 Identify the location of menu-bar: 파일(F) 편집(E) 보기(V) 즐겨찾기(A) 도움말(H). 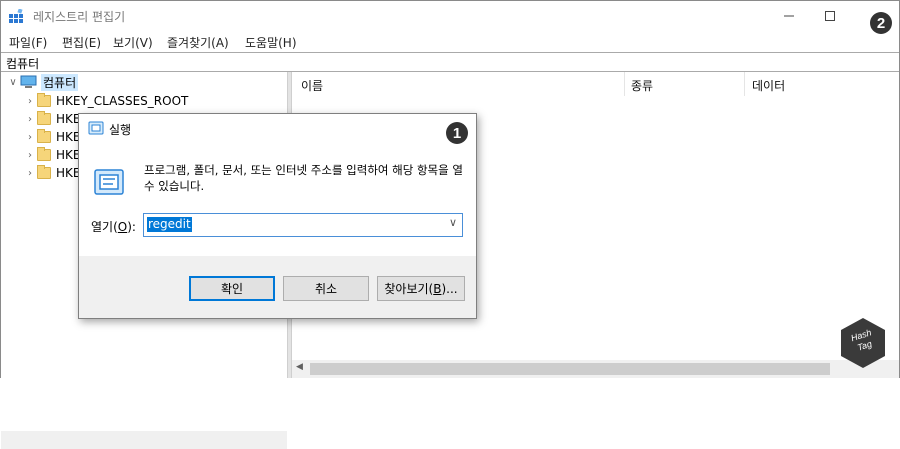
(450, 41).